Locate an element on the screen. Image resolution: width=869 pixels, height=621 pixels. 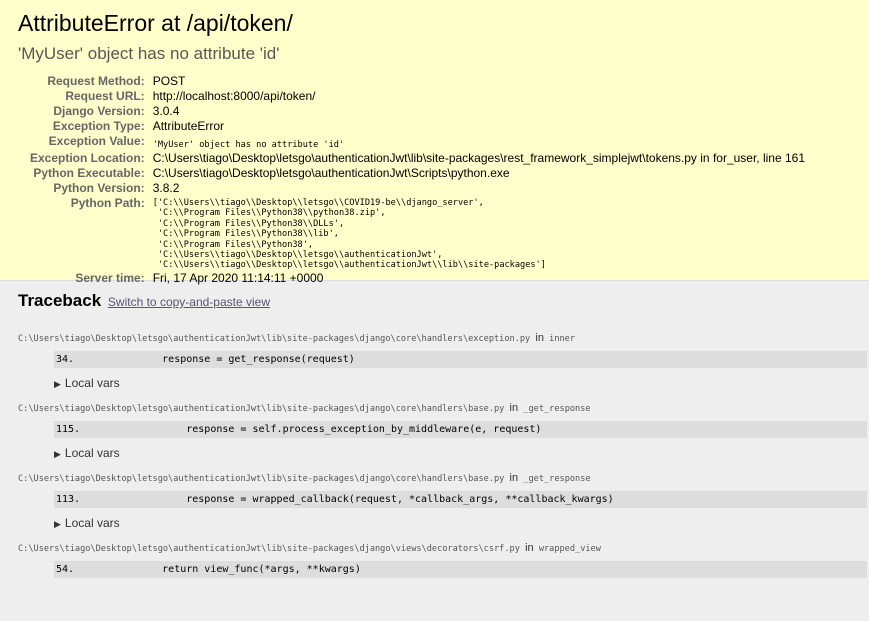
frame-code: return view_func(*args, **kwargs) is located at coordinates (237, 569).